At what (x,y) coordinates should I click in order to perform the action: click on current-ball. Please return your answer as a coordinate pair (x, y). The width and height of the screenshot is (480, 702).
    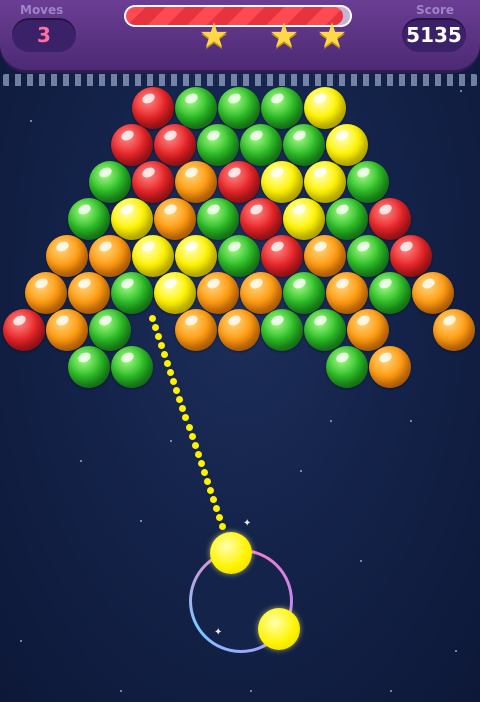
    Looking at the image, I should click on (231, 553).